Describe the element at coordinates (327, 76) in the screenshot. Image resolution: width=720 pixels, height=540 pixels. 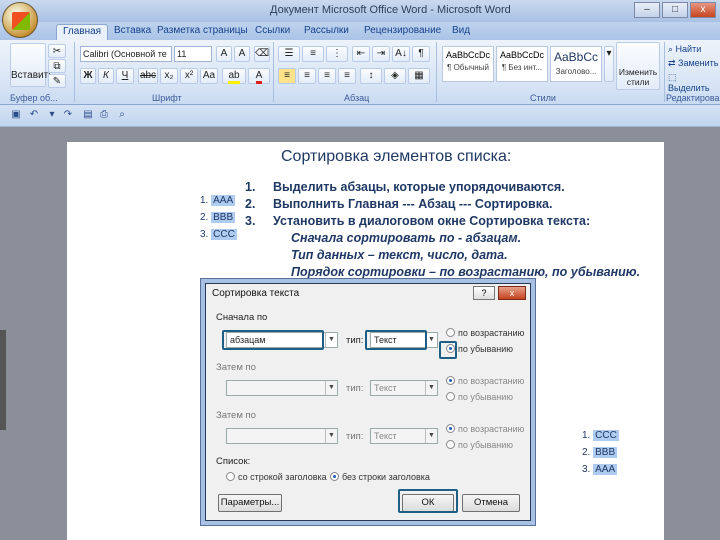
I see `align-right-icon: ≡` at that location.